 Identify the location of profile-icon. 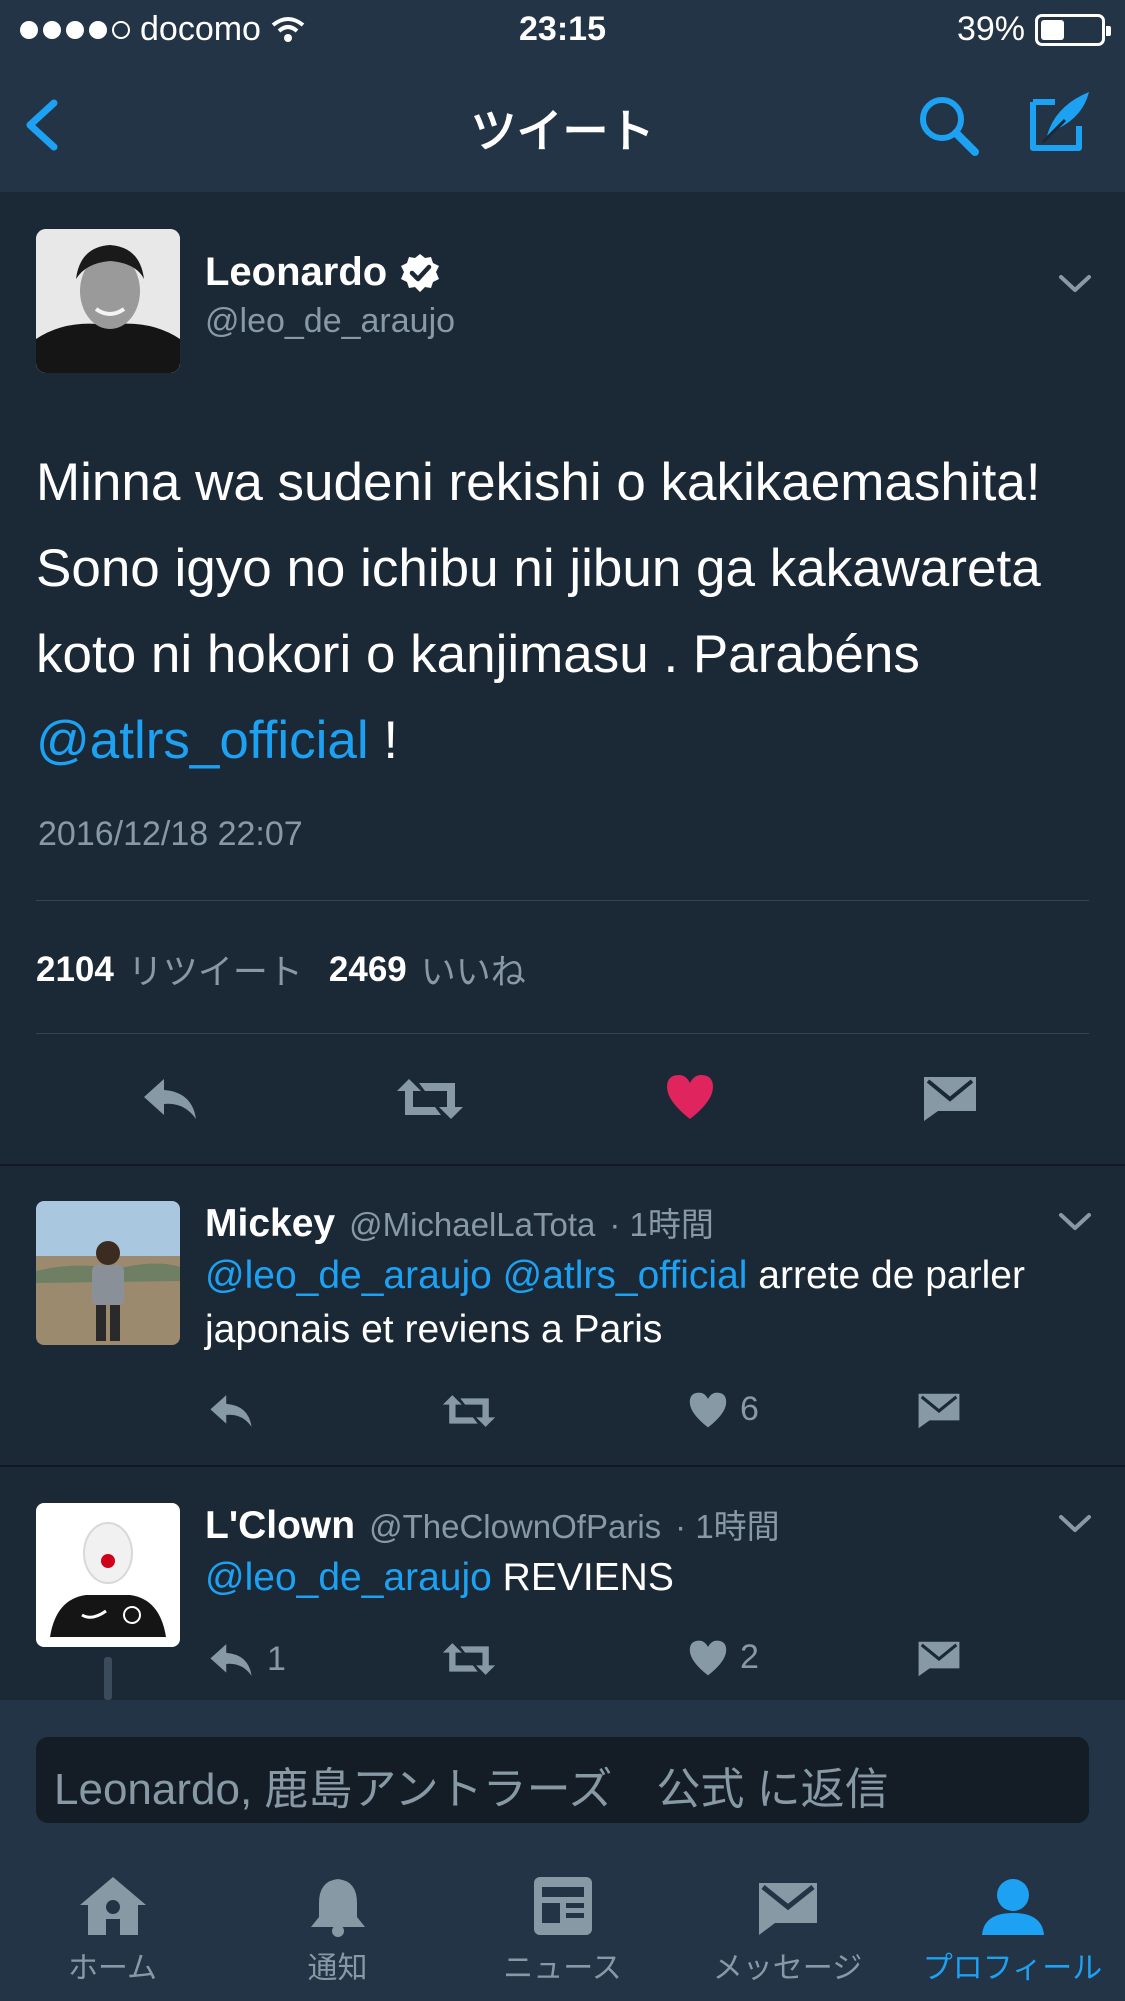
(1012, 1907).